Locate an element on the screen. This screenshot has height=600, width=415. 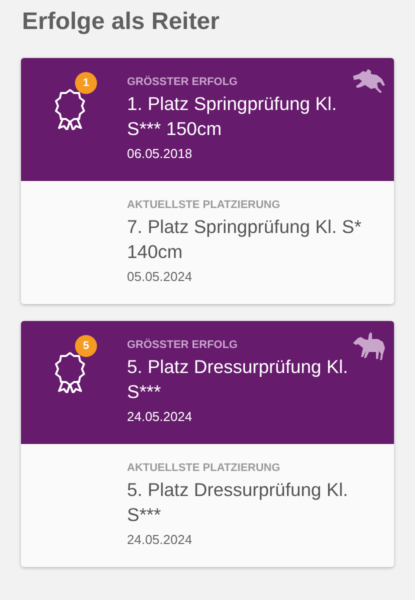
horse-jumping-icon is located at coordinates (368, 82).